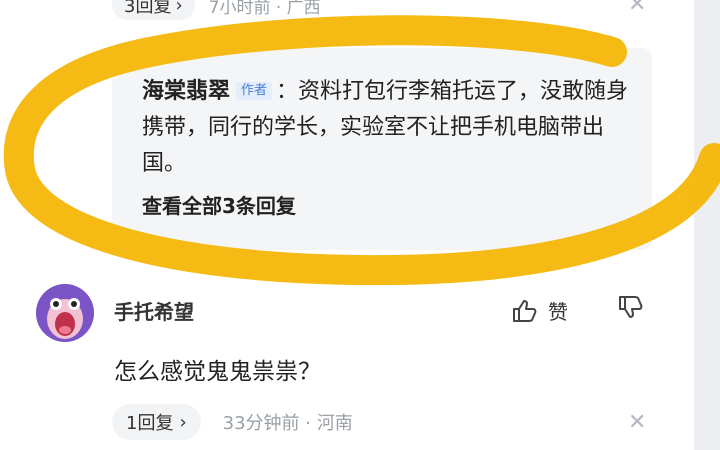 This screenshot has width=720, height=450. I want to click on author-badge: 作者, so click(254, 91).